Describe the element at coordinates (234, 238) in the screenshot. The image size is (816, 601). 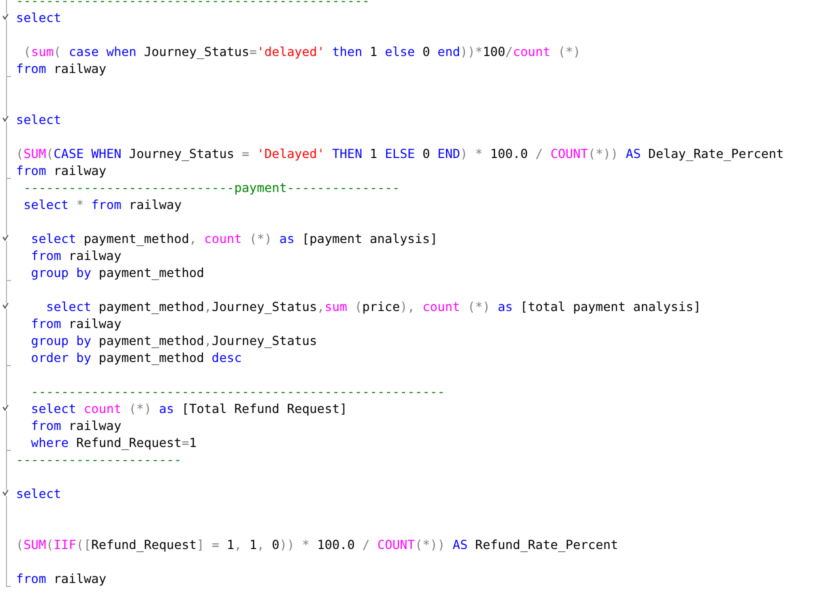
I see `code-line: select payment_method, count (*) as [payment analysis]` at that location.